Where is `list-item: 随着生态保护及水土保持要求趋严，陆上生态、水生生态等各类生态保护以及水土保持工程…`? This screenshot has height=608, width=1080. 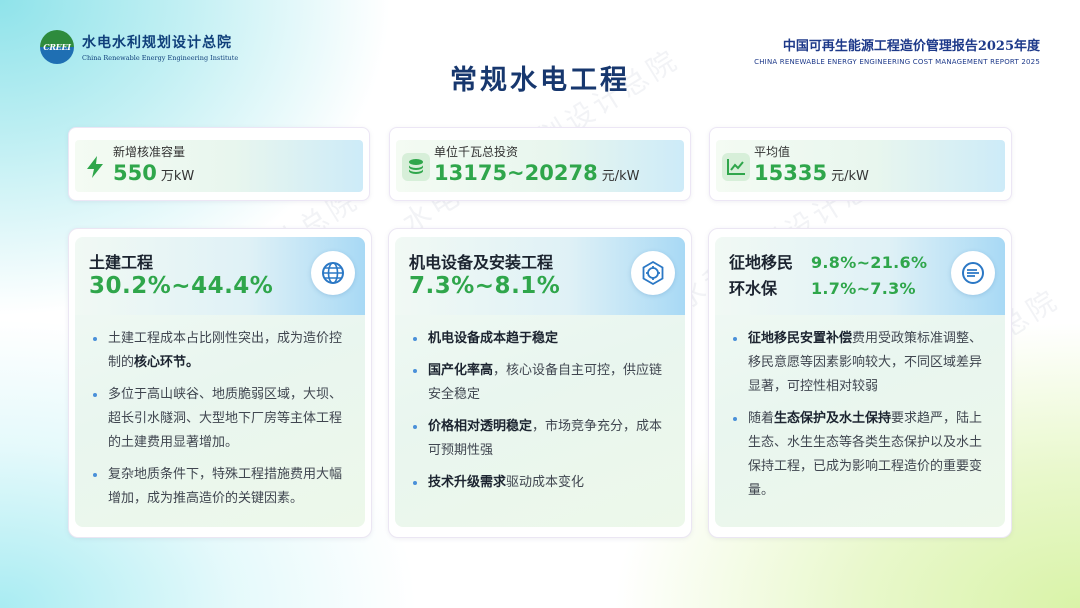
list-item: 随着生态保护及水土保持要求趋严，陆上生态、水生生态等各类生态保护以及水土保持工程… is located at coordinates (862, 455).